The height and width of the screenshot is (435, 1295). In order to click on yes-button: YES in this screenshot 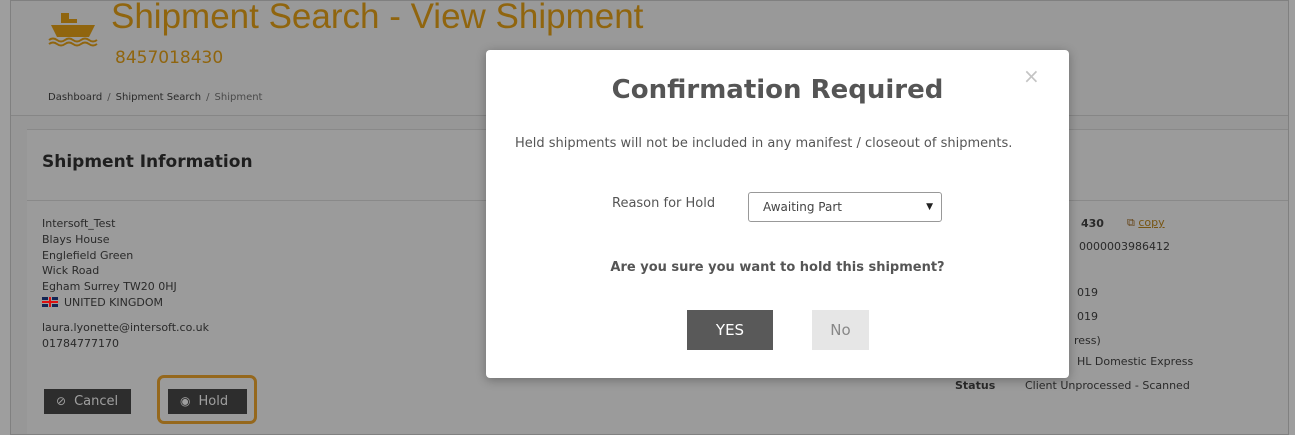, I will do `click(730, 330)`.